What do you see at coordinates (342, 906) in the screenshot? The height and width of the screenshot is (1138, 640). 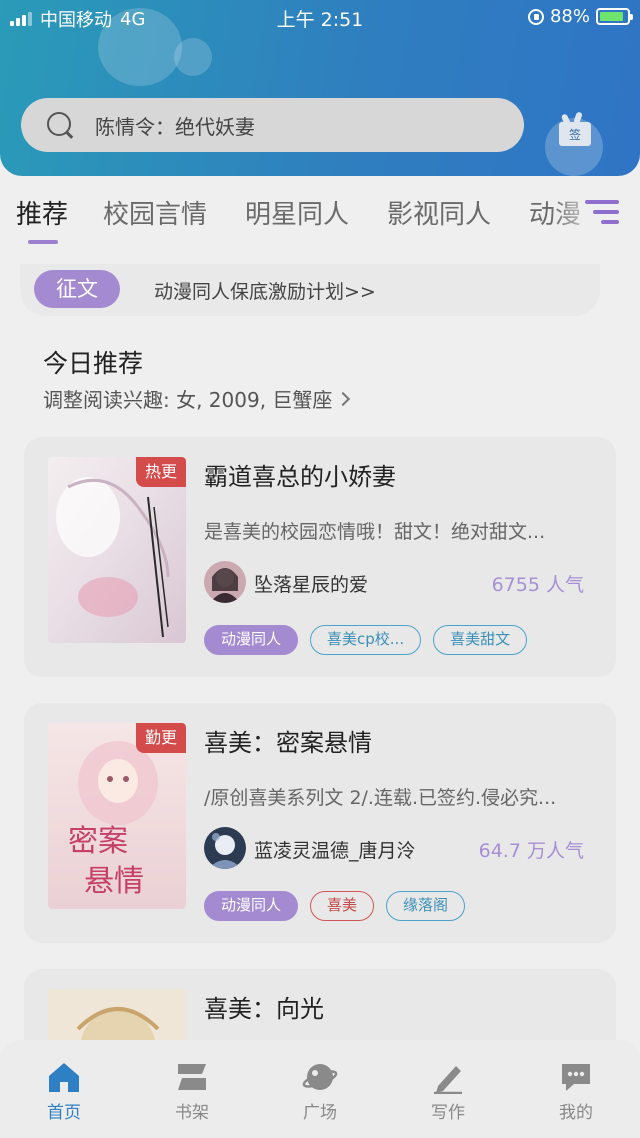 I see `tag: 喜美` at bounding box center [342, 906].